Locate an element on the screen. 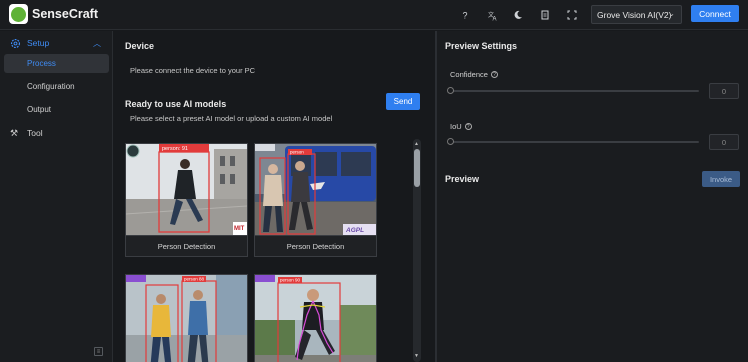  sidebar-item-tool: ⚒ Tool is located at coordinates (56, 133).